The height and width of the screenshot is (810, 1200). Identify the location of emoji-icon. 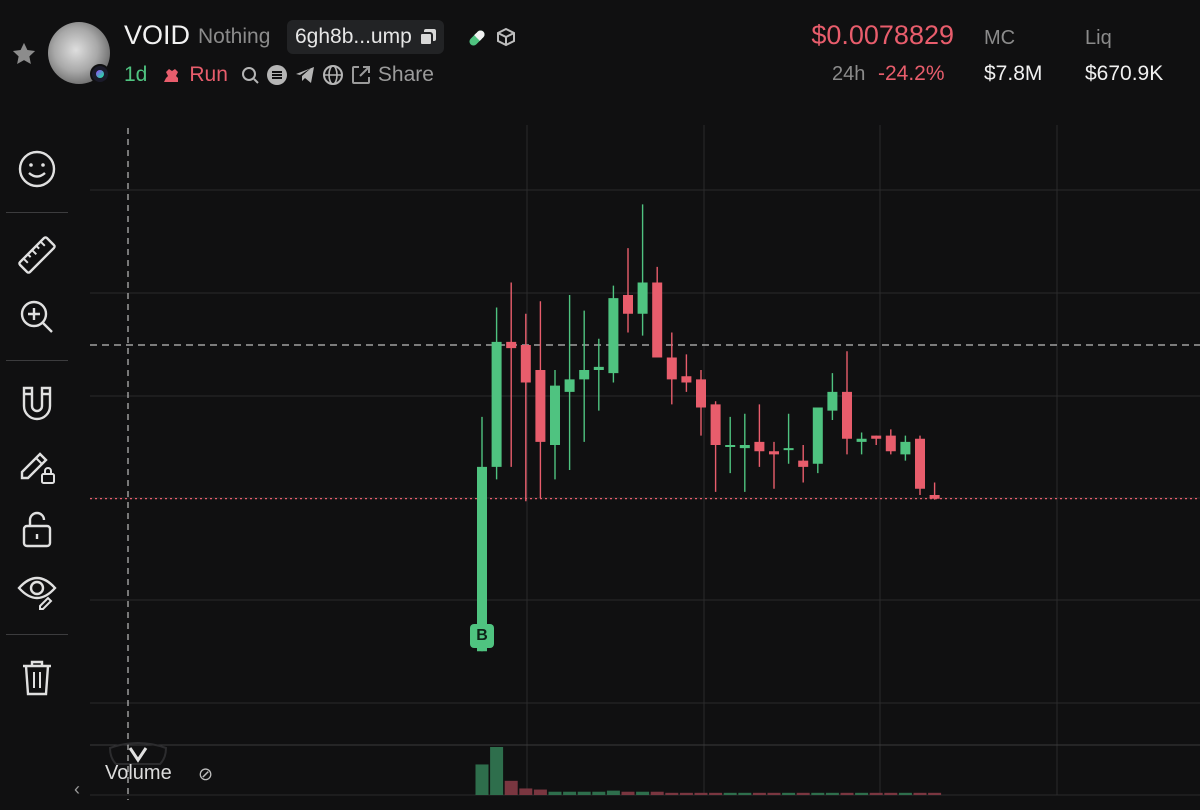
(37, 169).